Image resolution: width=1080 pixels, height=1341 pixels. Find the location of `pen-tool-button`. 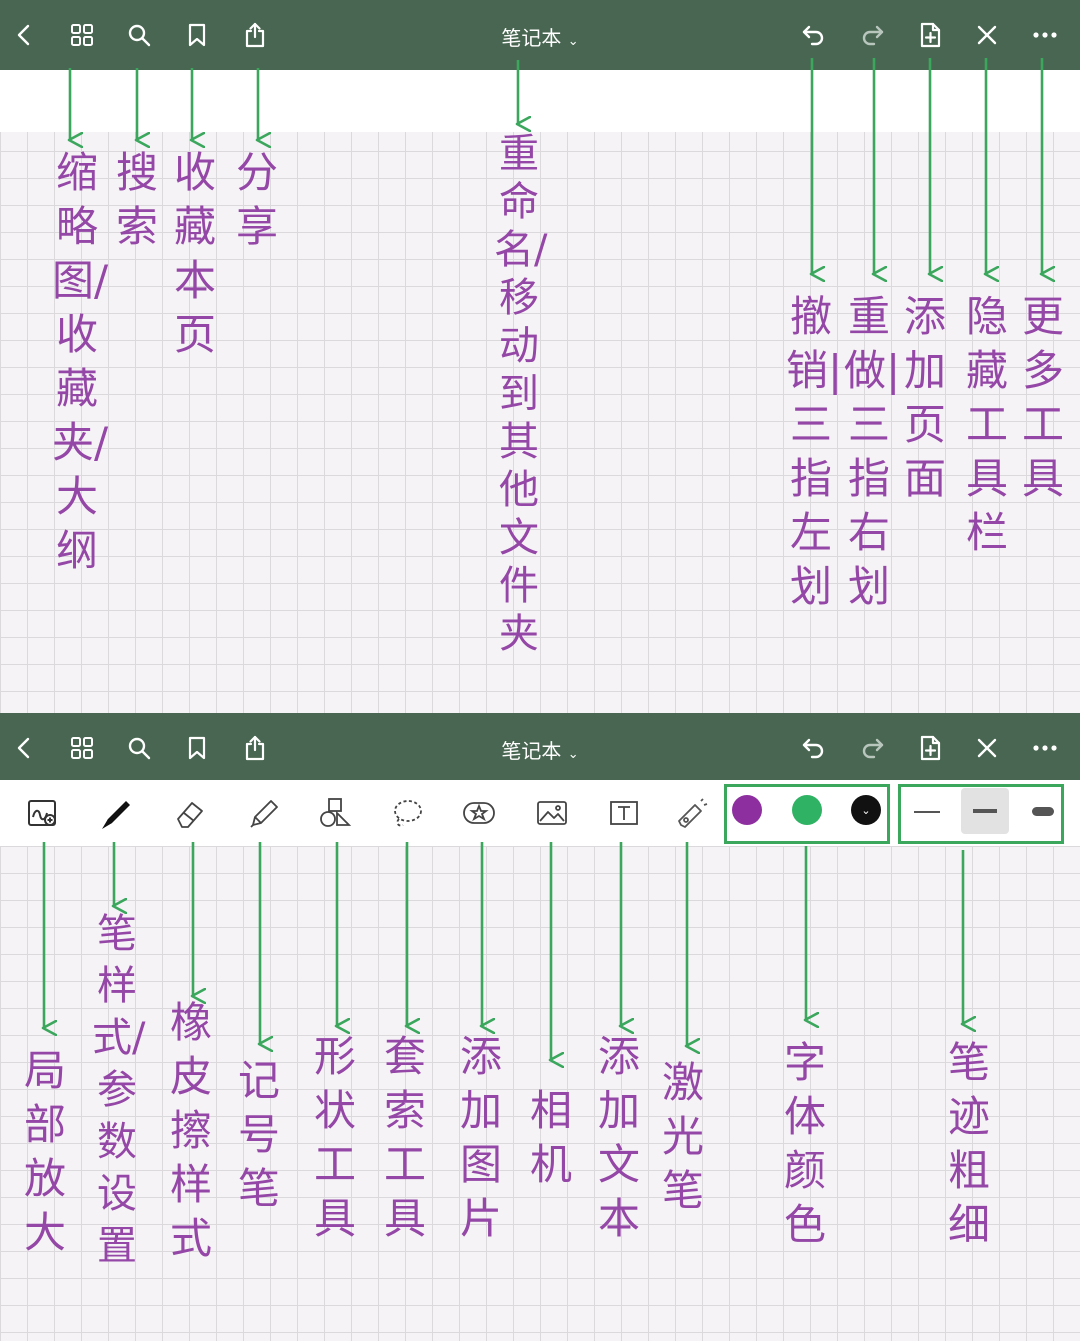

pen-tool-button is located at coordinates (116, 813).